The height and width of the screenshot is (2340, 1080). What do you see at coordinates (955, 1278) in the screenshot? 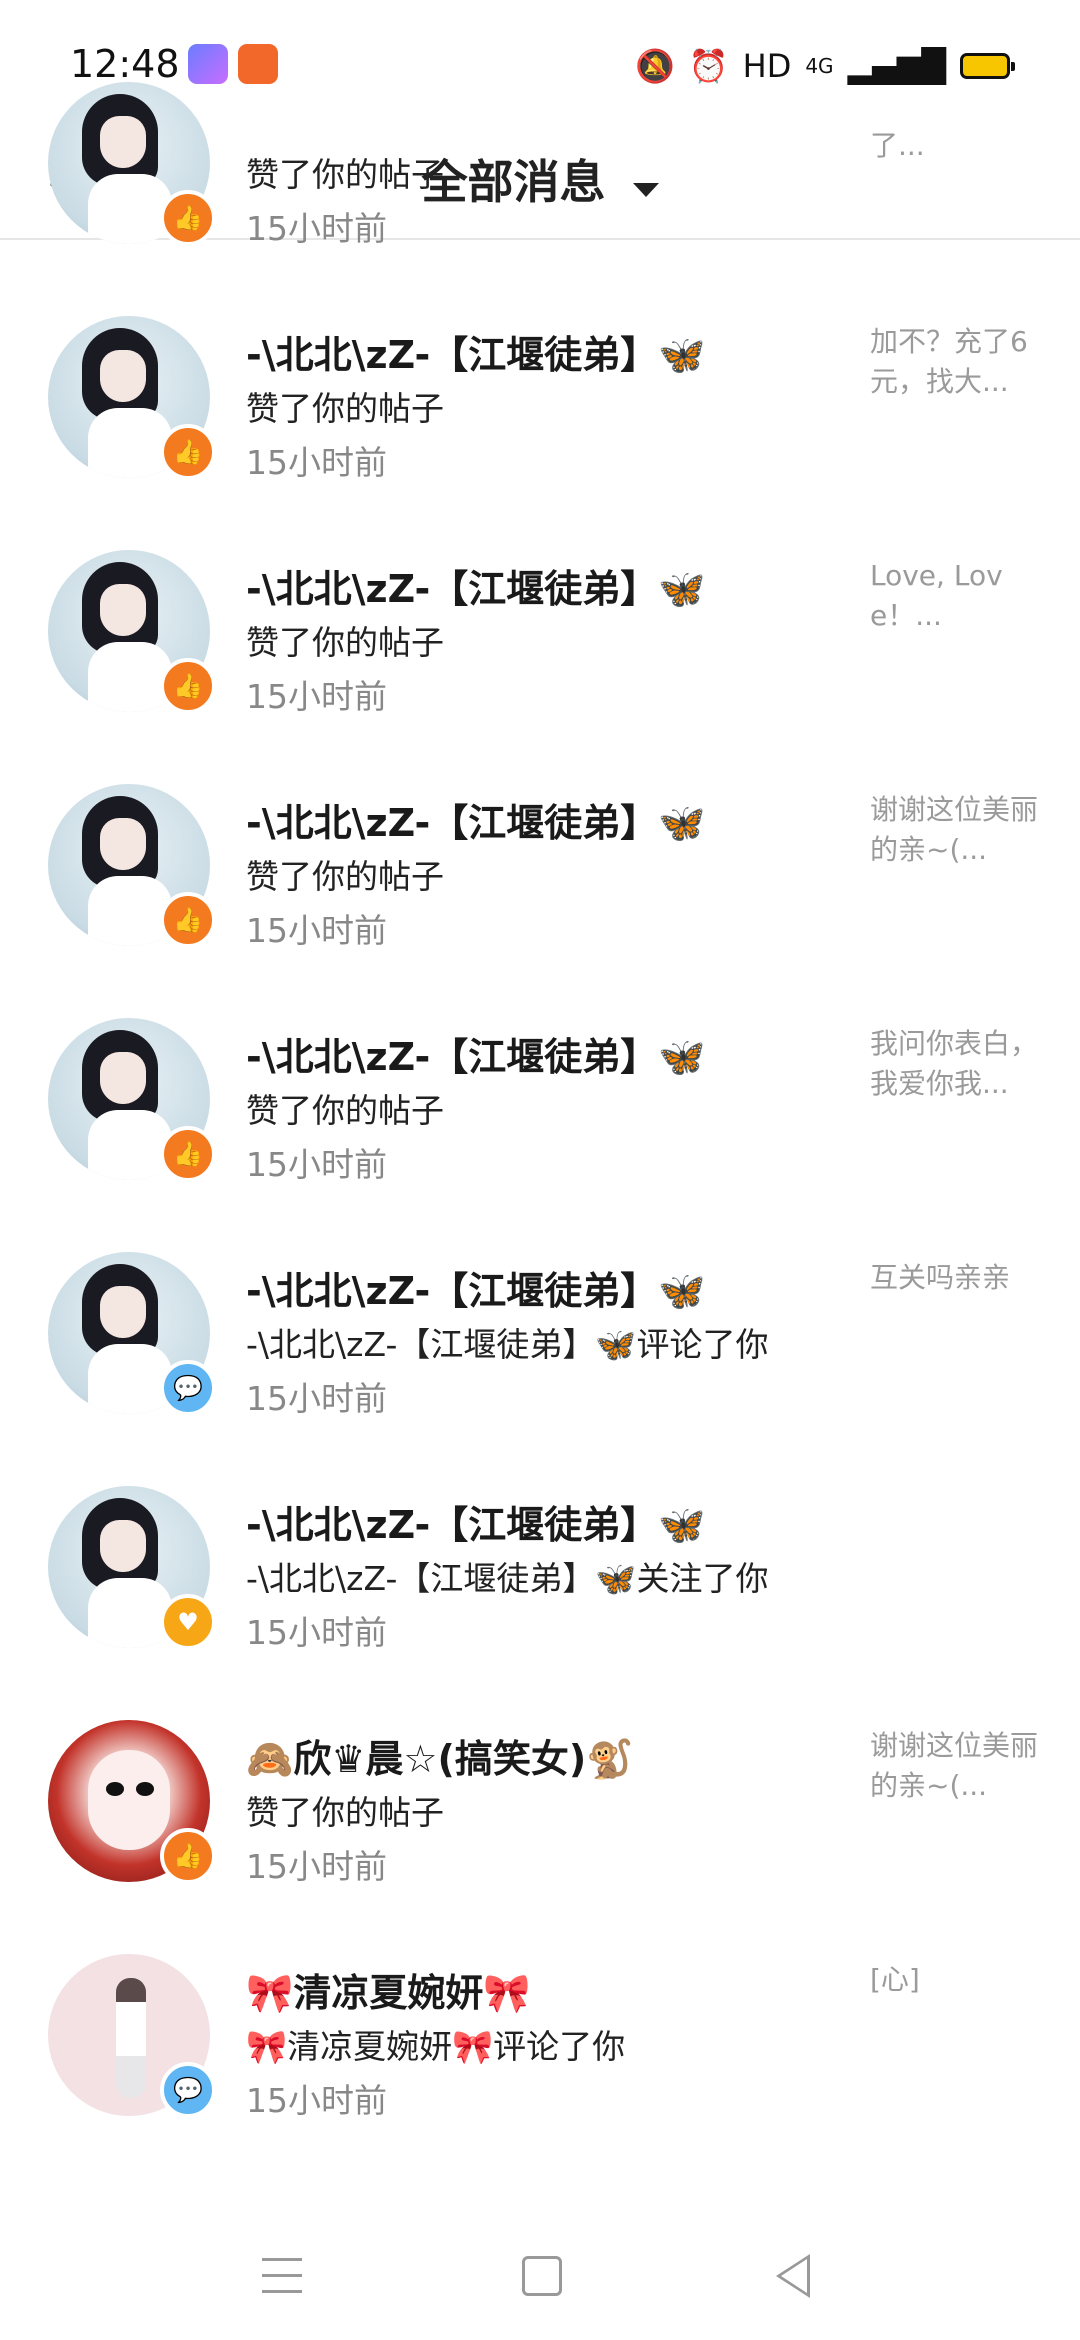
I see `post-preview: 互关吗亲亲` at bounding box center [955, 1278].